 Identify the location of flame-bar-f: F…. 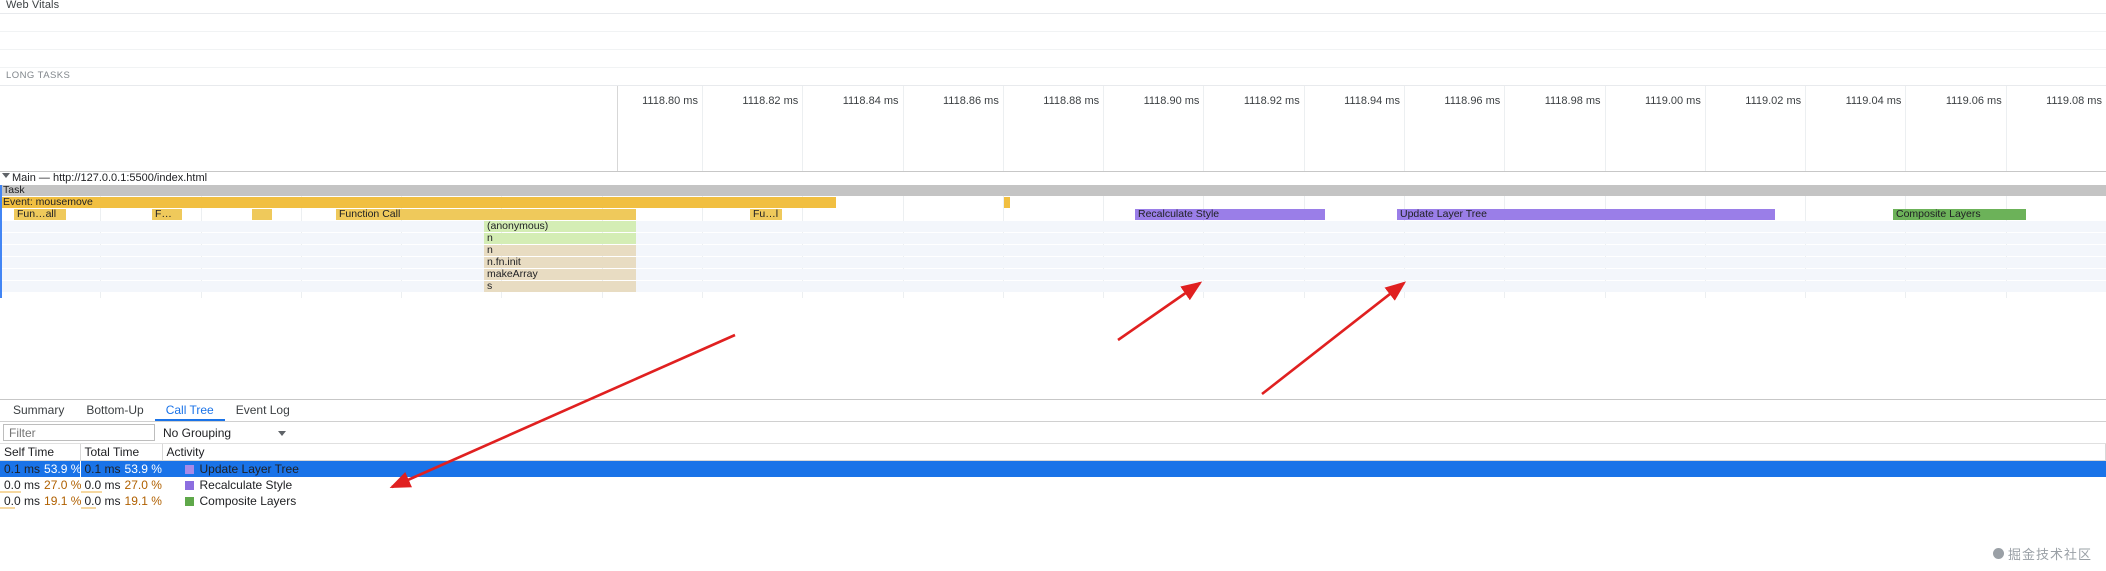
(167, 214).